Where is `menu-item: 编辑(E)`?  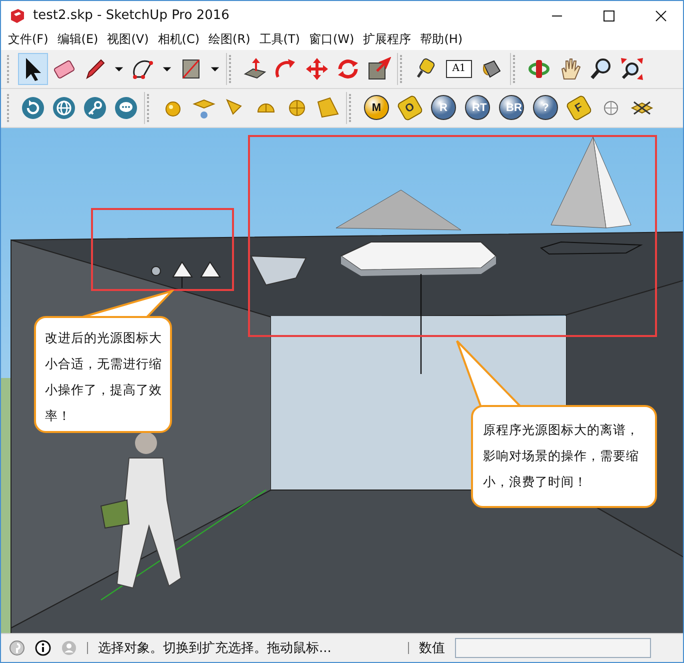
menu-item: 编辑(E) is located at coordinates (79, 39).